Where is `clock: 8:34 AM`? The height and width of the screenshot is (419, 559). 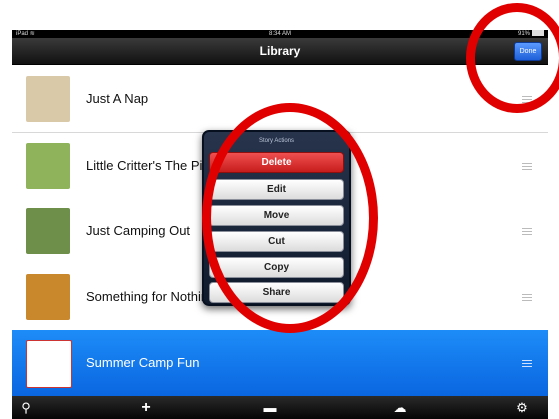
clock: 8:34 AM is located at coordinates (279, 34).